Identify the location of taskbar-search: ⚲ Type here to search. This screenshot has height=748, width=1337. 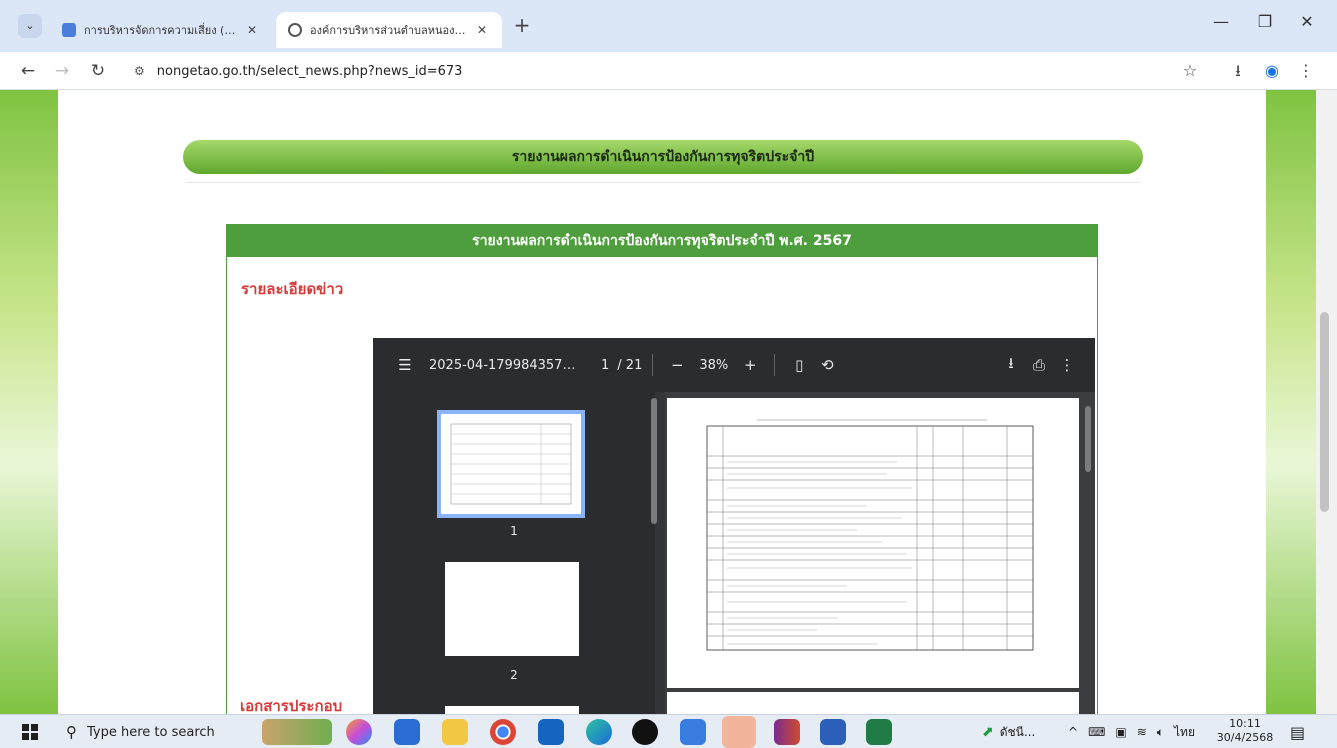
(154, 732).